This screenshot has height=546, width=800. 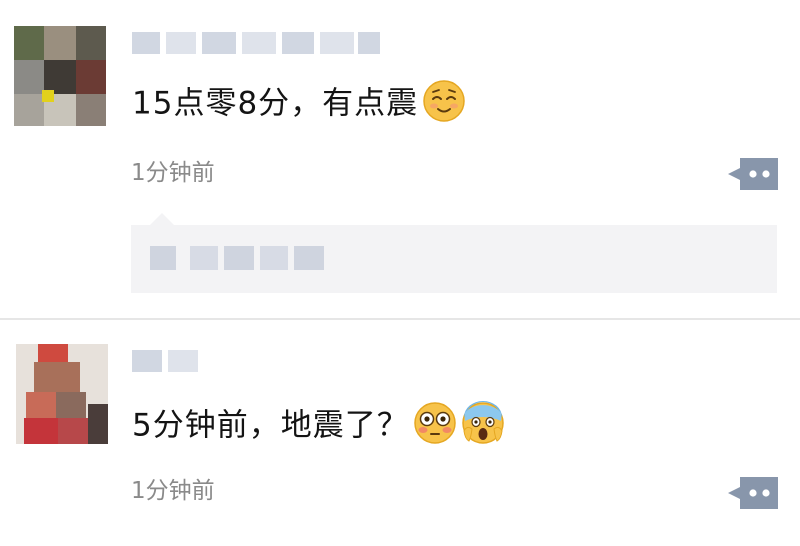 I want to click on post-message-text: 15点零8分，有点震, so click(x=275, y=103).